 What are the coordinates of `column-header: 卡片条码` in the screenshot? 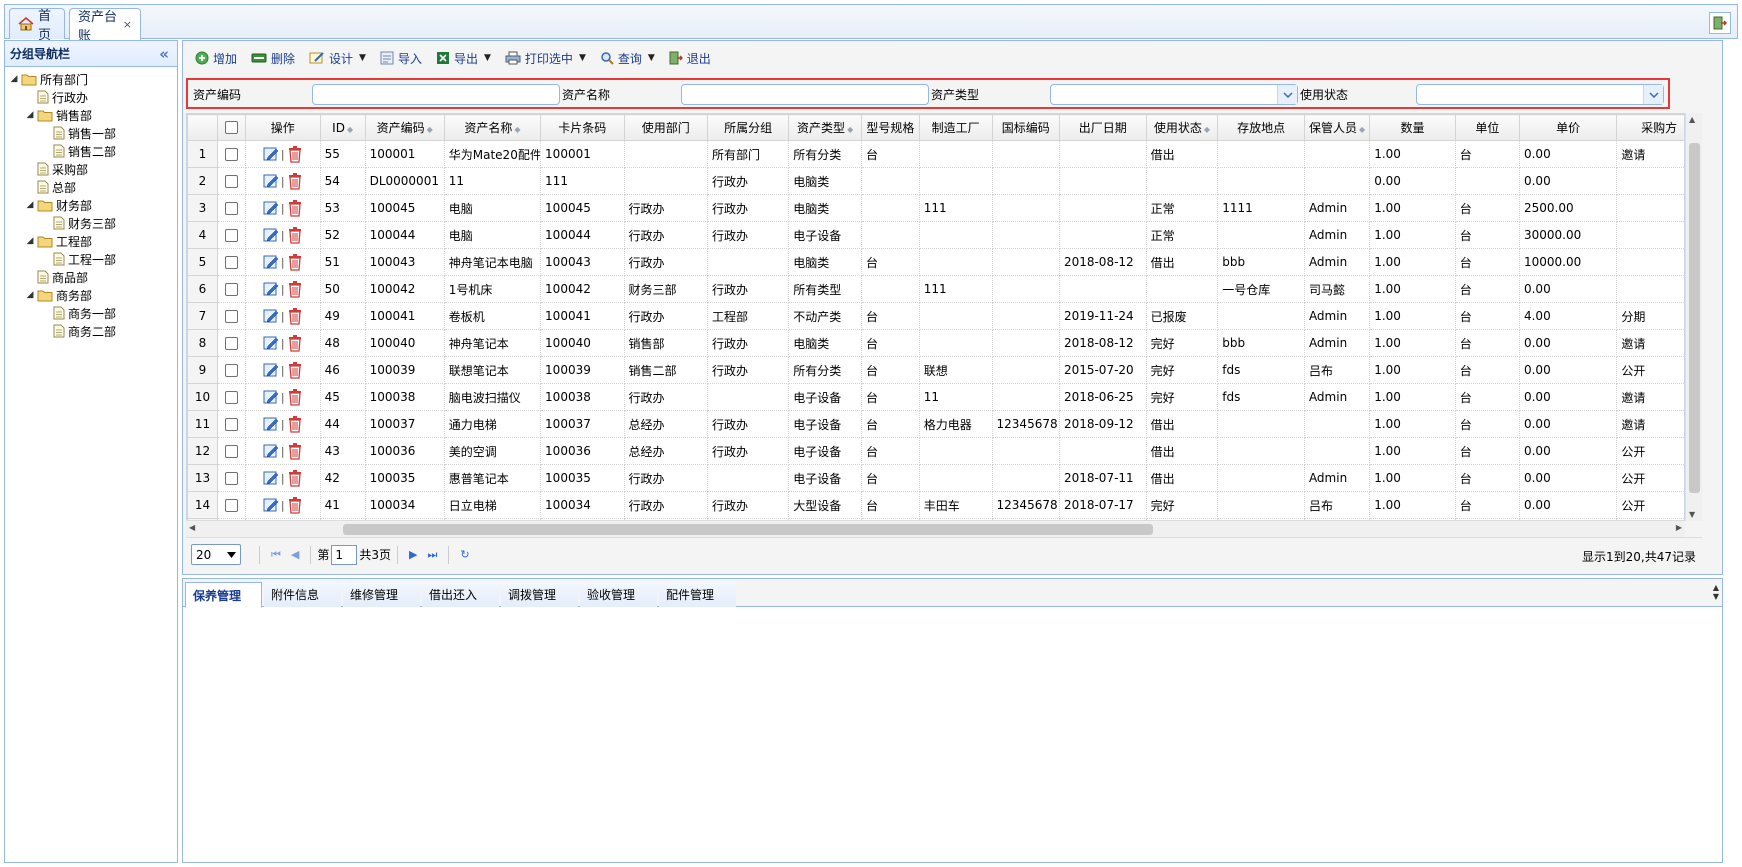 It's located at (582, 127).